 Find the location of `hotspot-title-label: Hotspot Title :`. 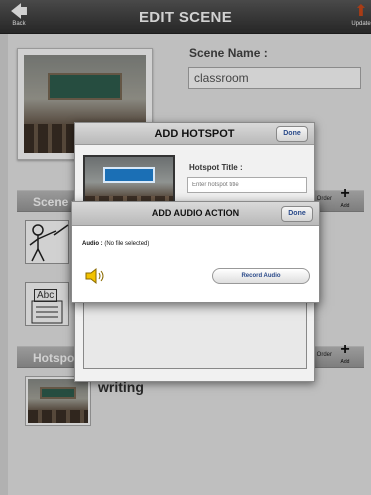

hotspot-title-label: Hotspot Title : is located at coordinates (216, 167).